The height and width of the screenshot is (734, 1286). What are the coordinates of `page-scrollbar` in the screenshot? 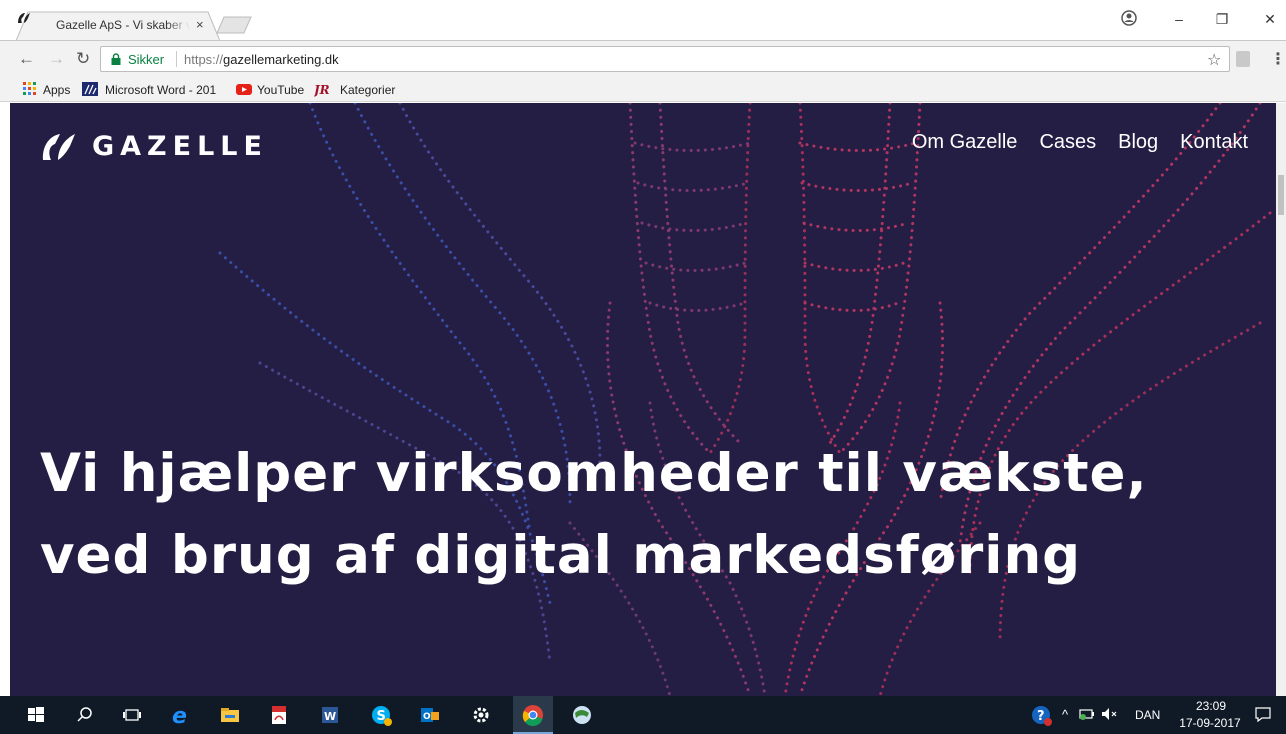 It's located at (1281, 399).